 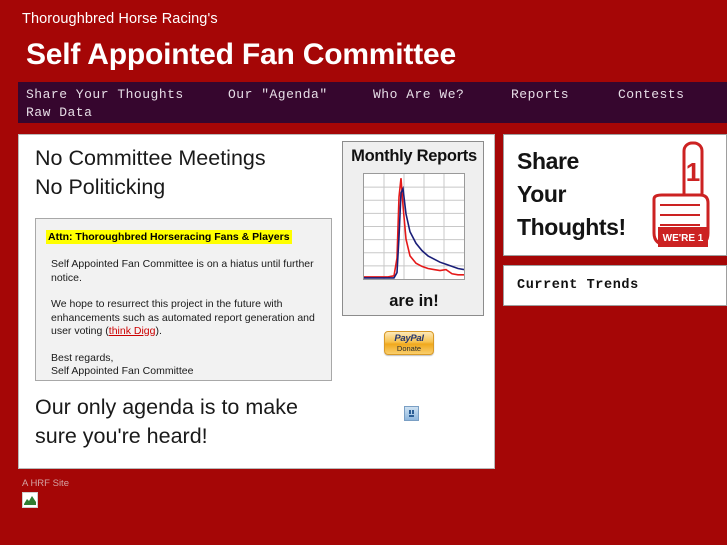 I want to click on line-chart-svg, so click(x=414, y=226).